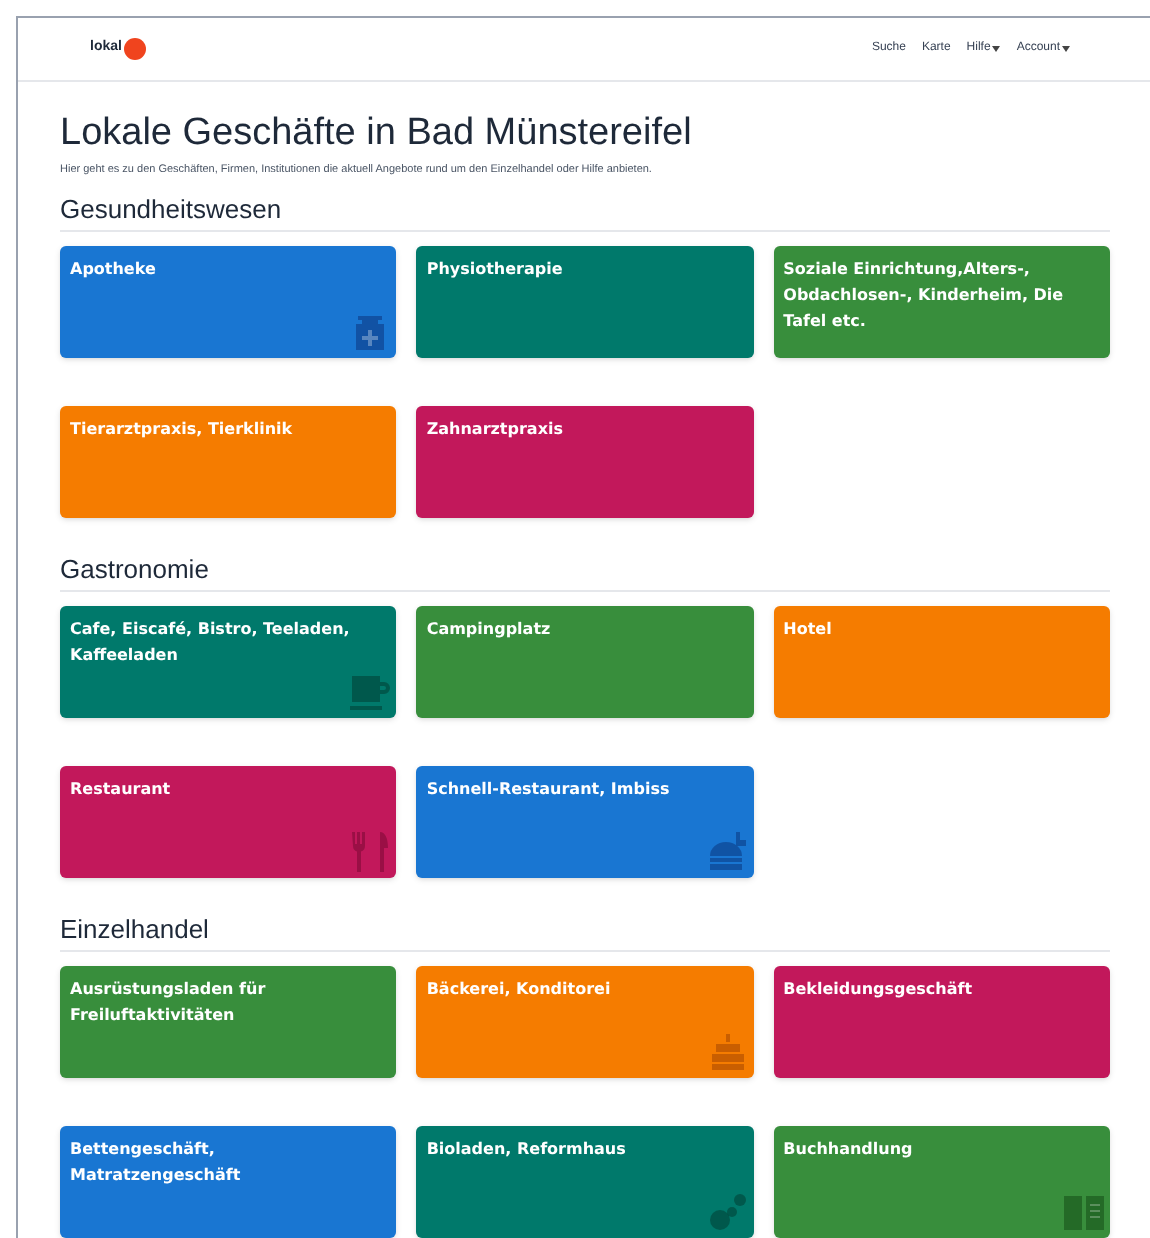 The image size is (1150, 1238). Describe the element at coordinates (585, 822) in the screenshot. I see `category-tile: Schnell-Restaurant, Imbiss` at that location.